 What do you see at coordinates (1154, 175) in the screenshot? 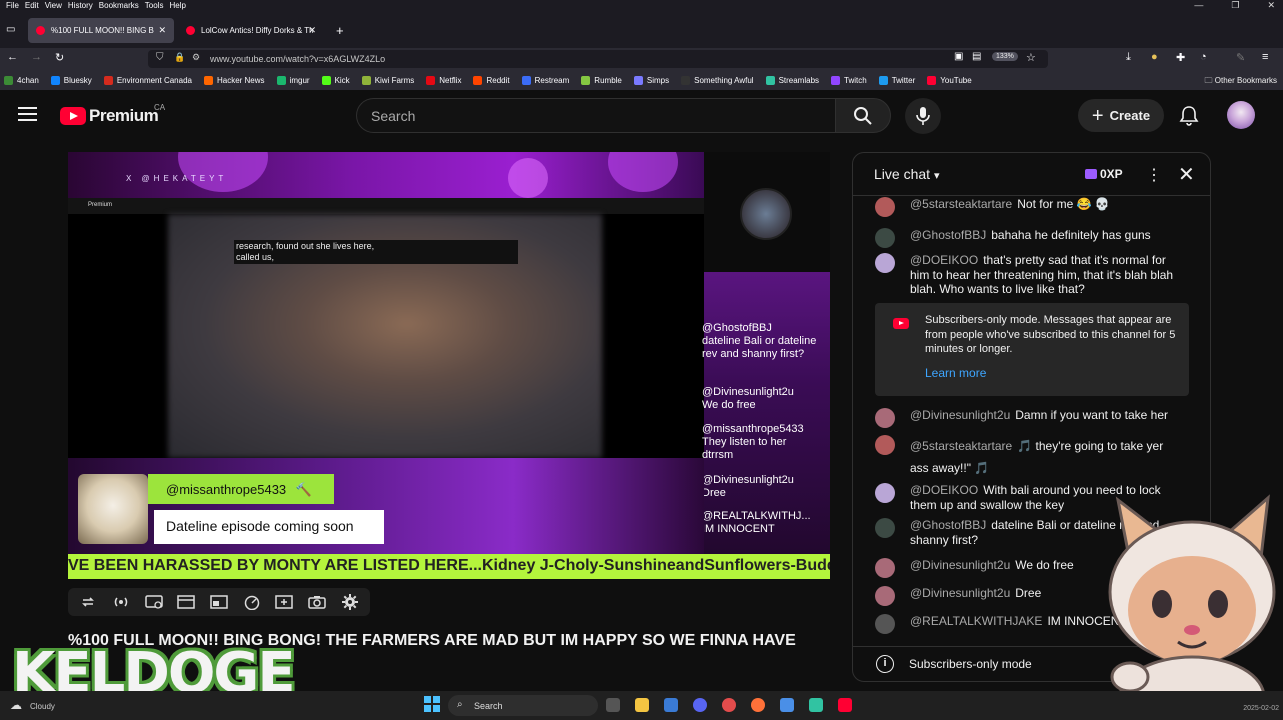
I see `more-options-icon: ⋮` at bounding box center [1154, 175].